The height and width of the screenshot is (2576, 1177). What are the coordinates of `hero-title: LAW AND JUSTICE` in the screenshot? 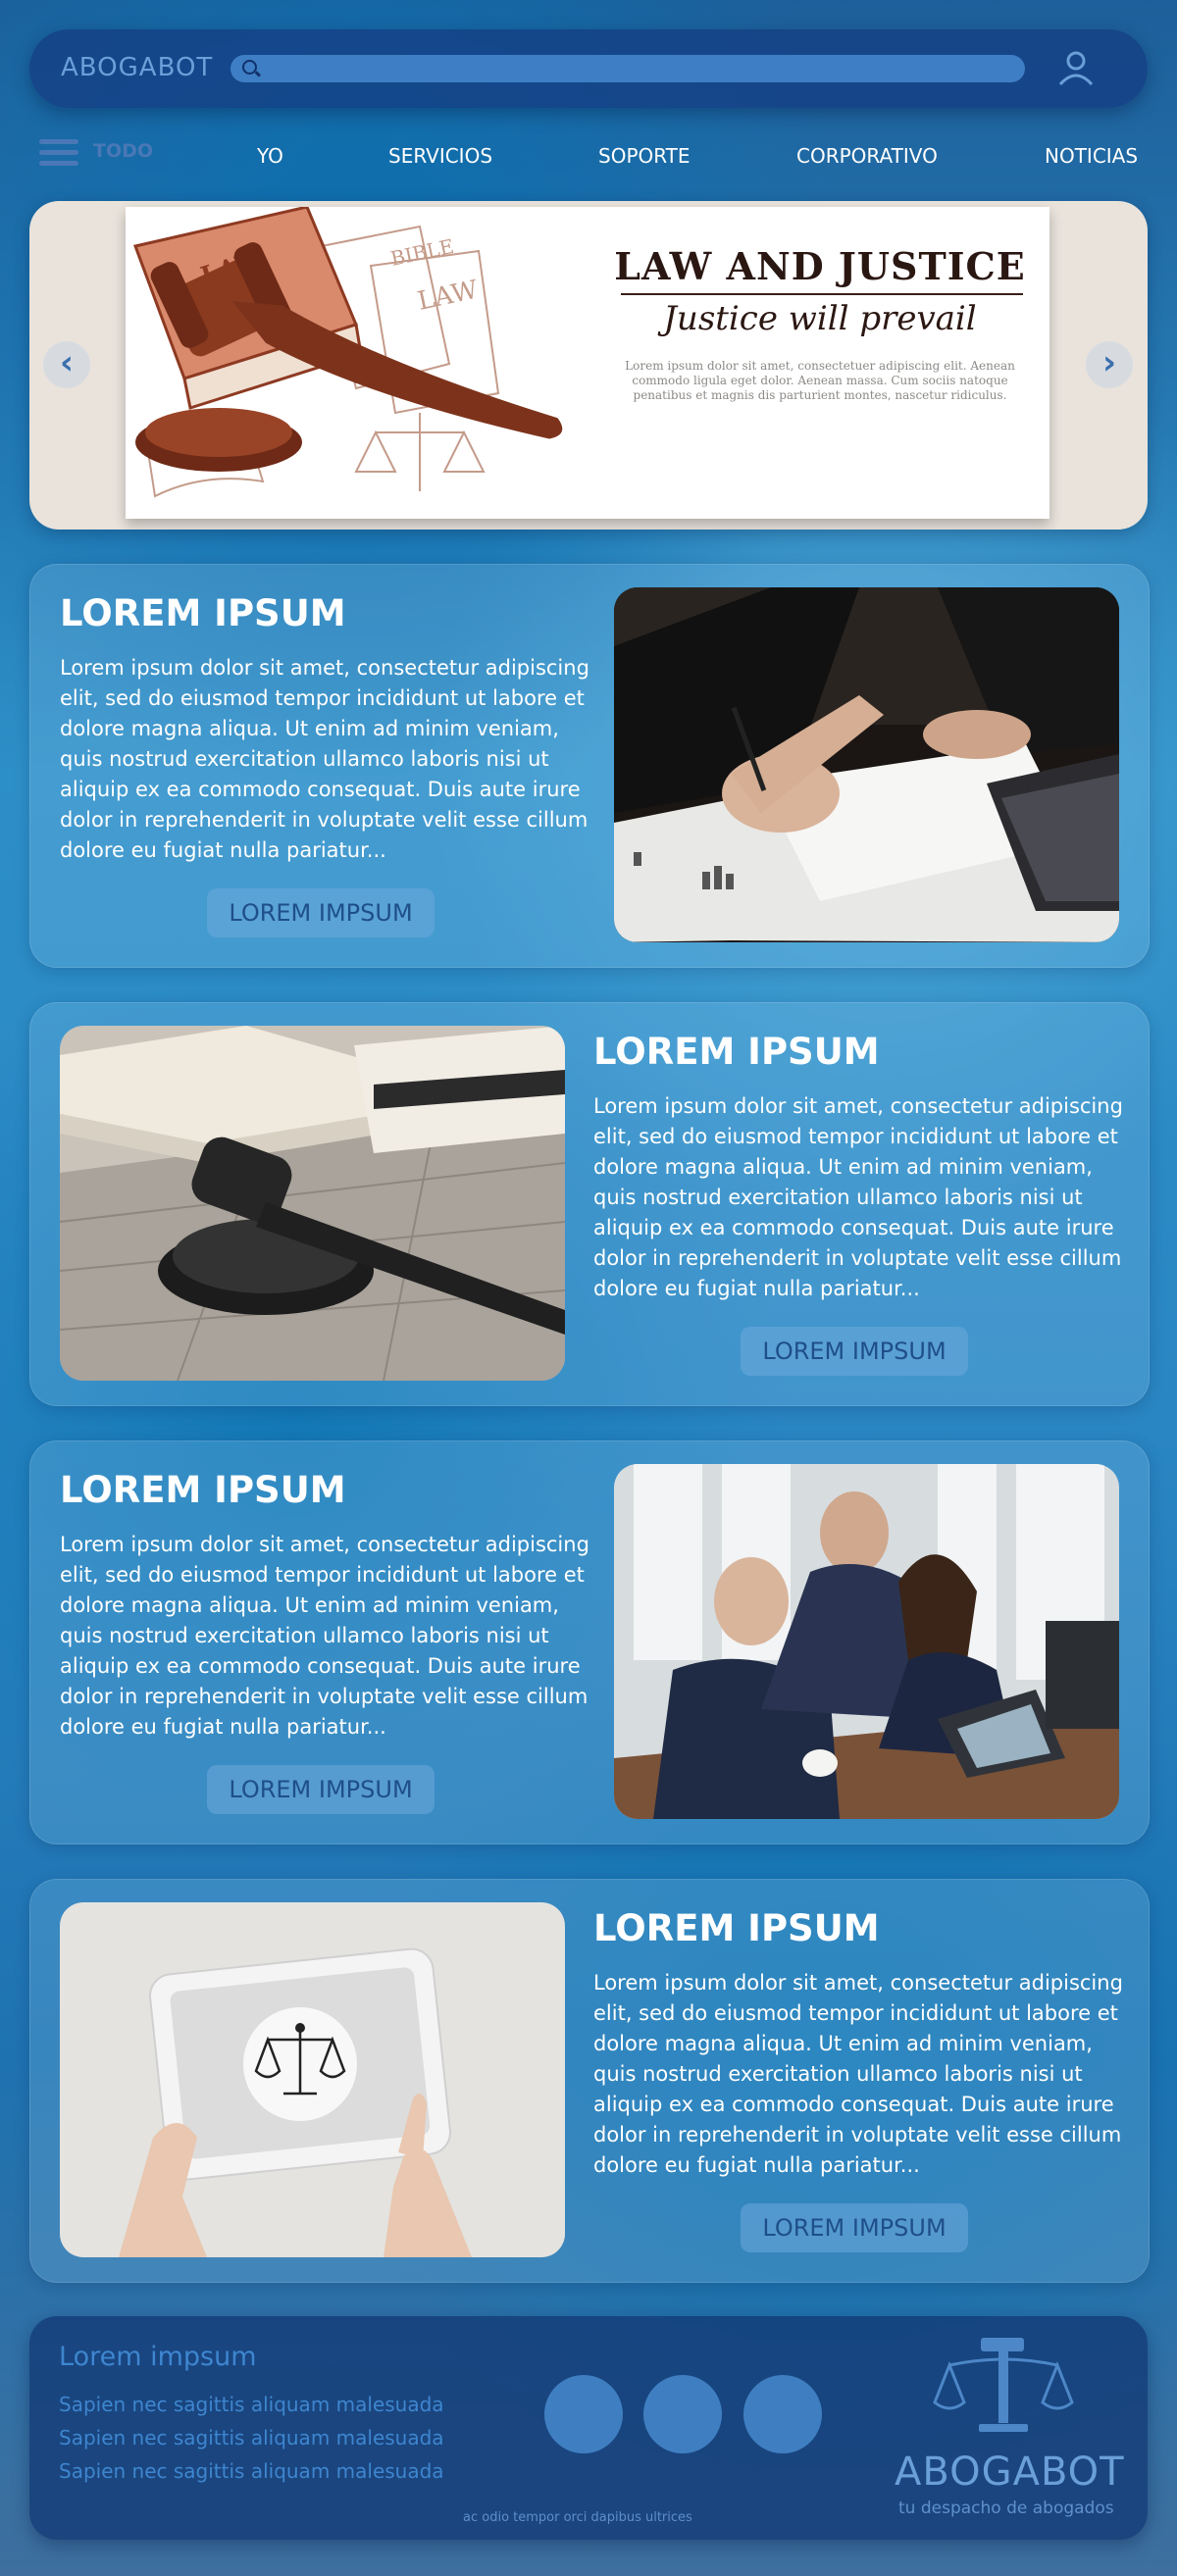 It's located at (820, 266).